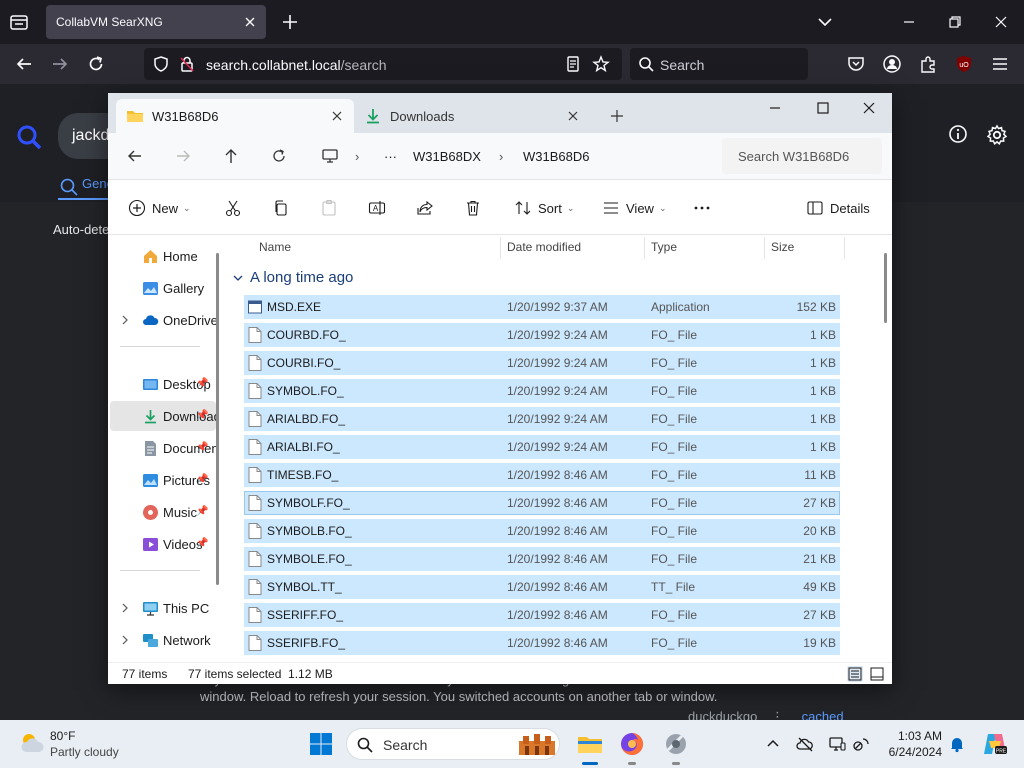  Describe the element at coordinates (163, 256) in the screenshot. I see `nav-item-home: Home` at that location.